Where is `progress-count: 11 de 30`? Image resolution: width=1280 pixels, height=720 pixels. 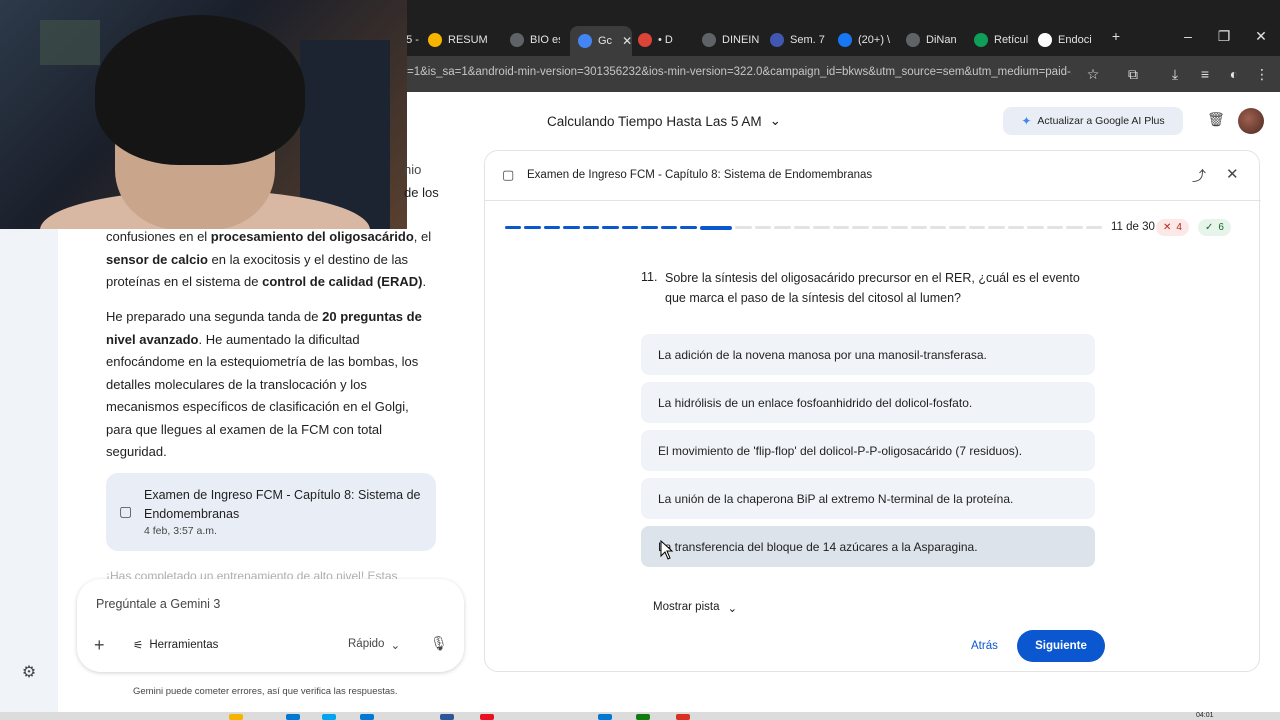
progress-count: 11 de 30 is located at coordinates (1133, 227).